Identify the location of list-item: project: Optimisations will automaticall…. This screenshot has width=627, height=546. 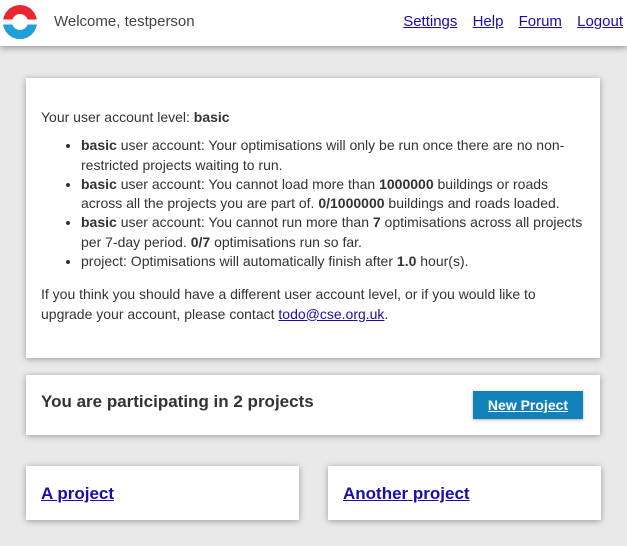
(332, 261).